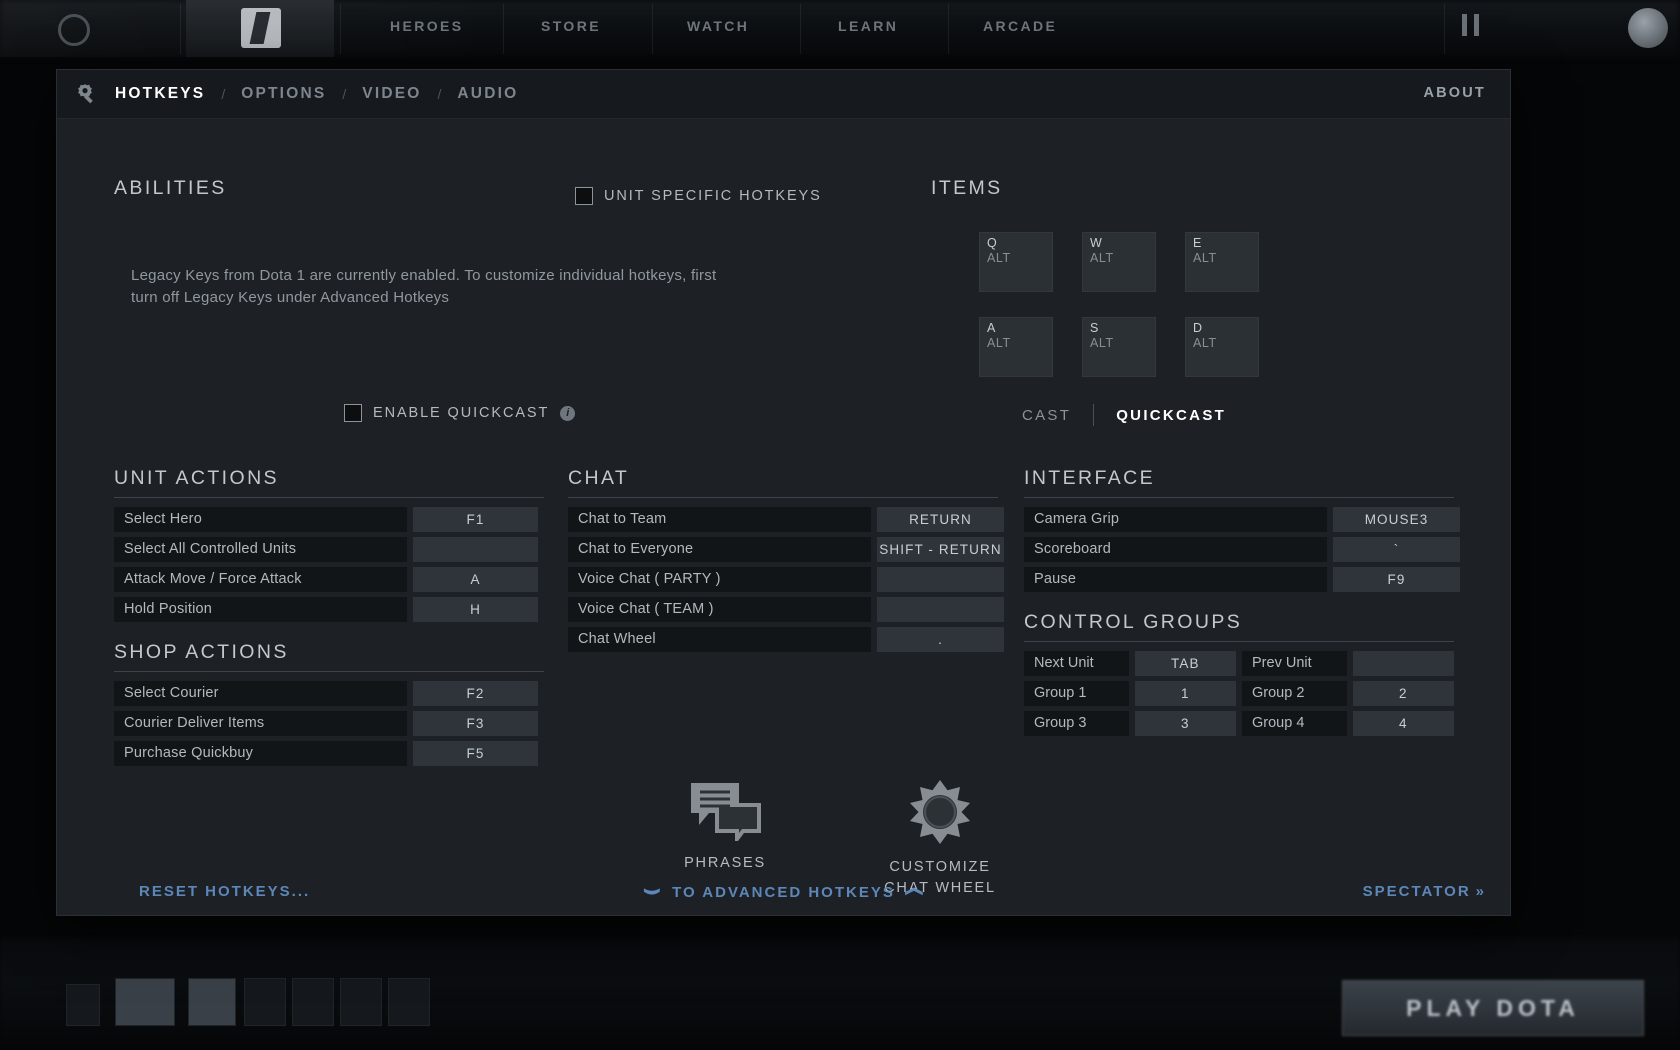 This screenshot has width=1680, height=1050. Describe the element at coordinates (391, 94) in the screenshot. I see `tab-video: VIDEO` at that location.